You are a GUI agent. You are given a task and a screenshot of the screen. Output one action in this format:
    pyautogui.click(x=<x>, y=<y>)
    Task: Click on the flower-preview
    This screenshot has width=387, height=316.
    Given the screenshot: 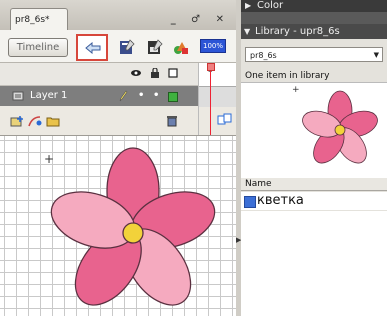 What is the action you would take?
    pyautogui.click(x=340, y=127)
    